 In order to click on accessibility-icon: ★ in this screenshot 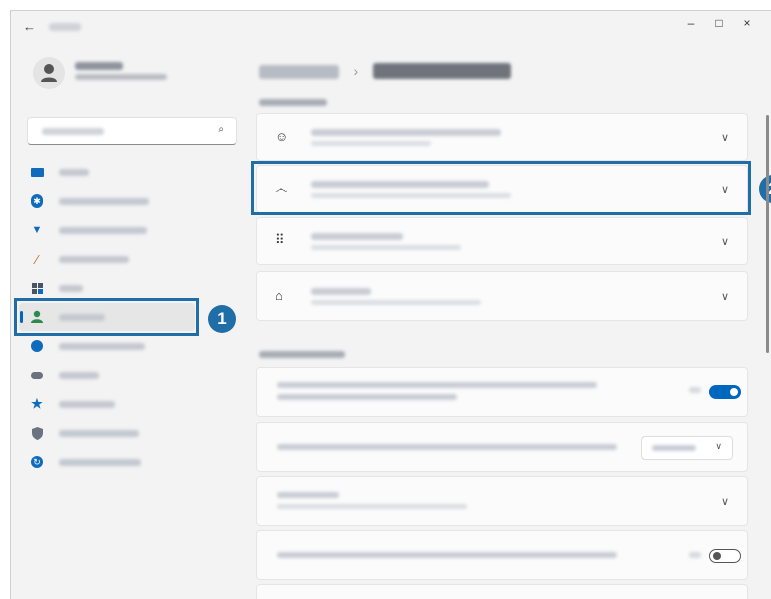, I will do `click(37, 403)`.